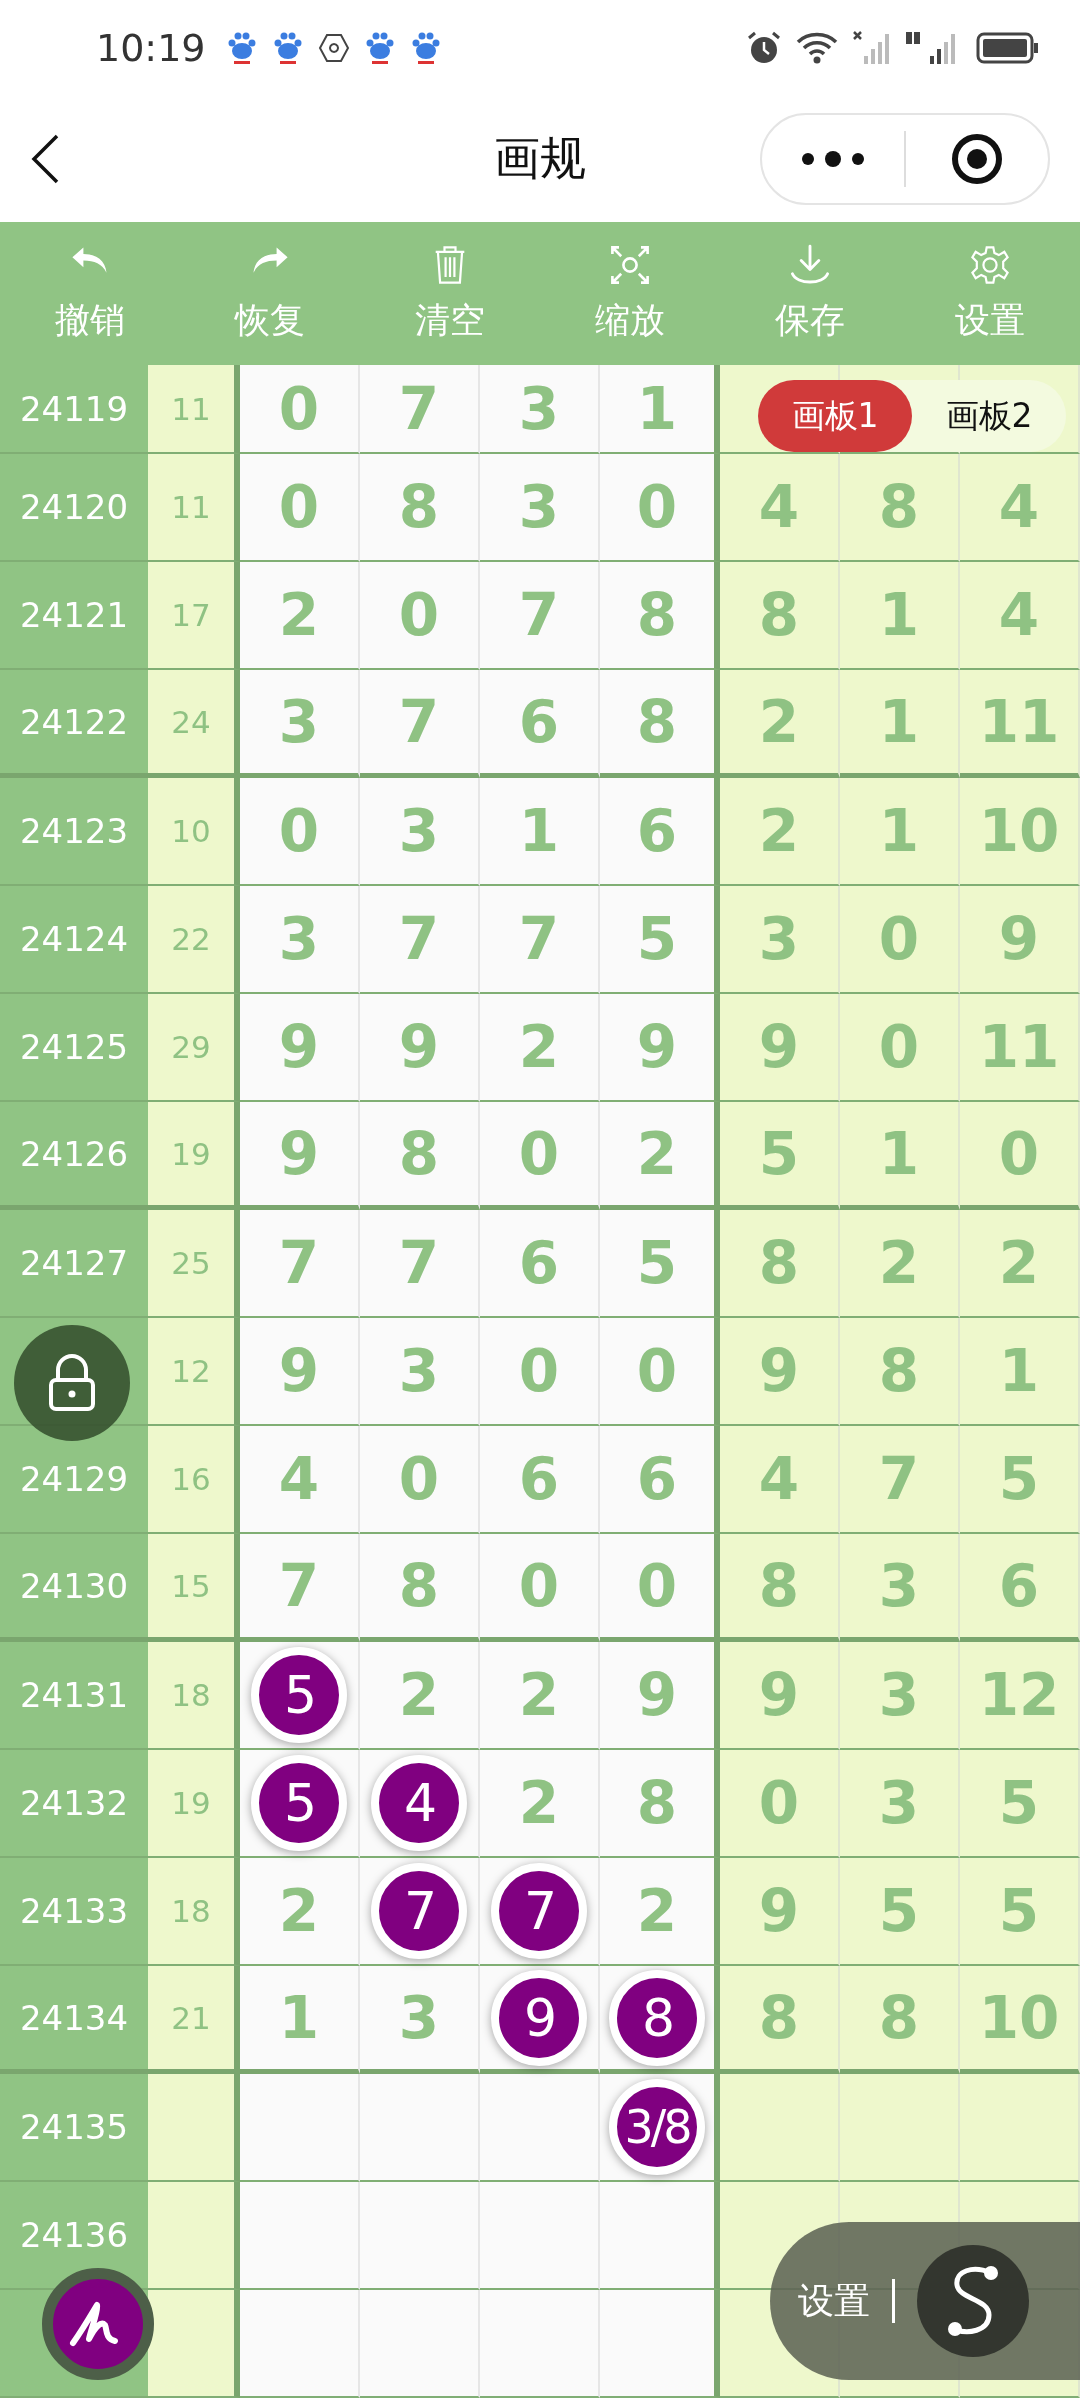  Describe the element at coordinates (989, 416) in the screenshot. I see `board-tab: 画板2` at that location.